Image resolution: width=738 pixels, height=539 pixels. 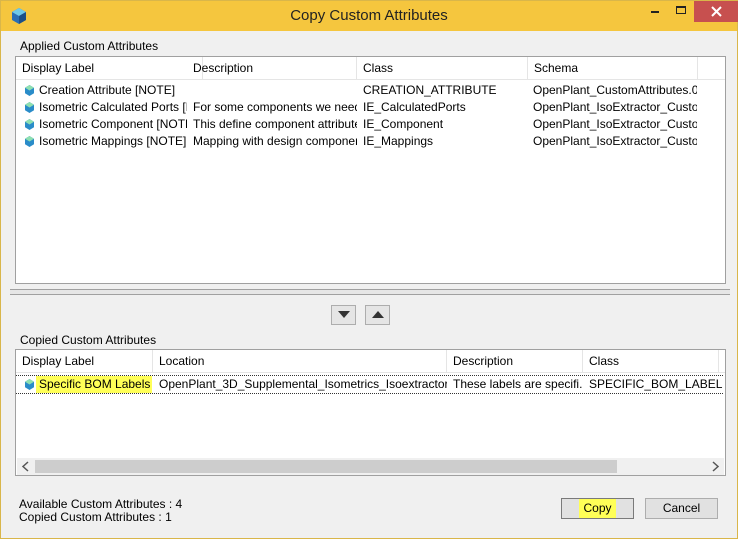 What do you see at coordinates (272, 90) in the screenshot?
I see `row-description` at bounding box center [272, 90].